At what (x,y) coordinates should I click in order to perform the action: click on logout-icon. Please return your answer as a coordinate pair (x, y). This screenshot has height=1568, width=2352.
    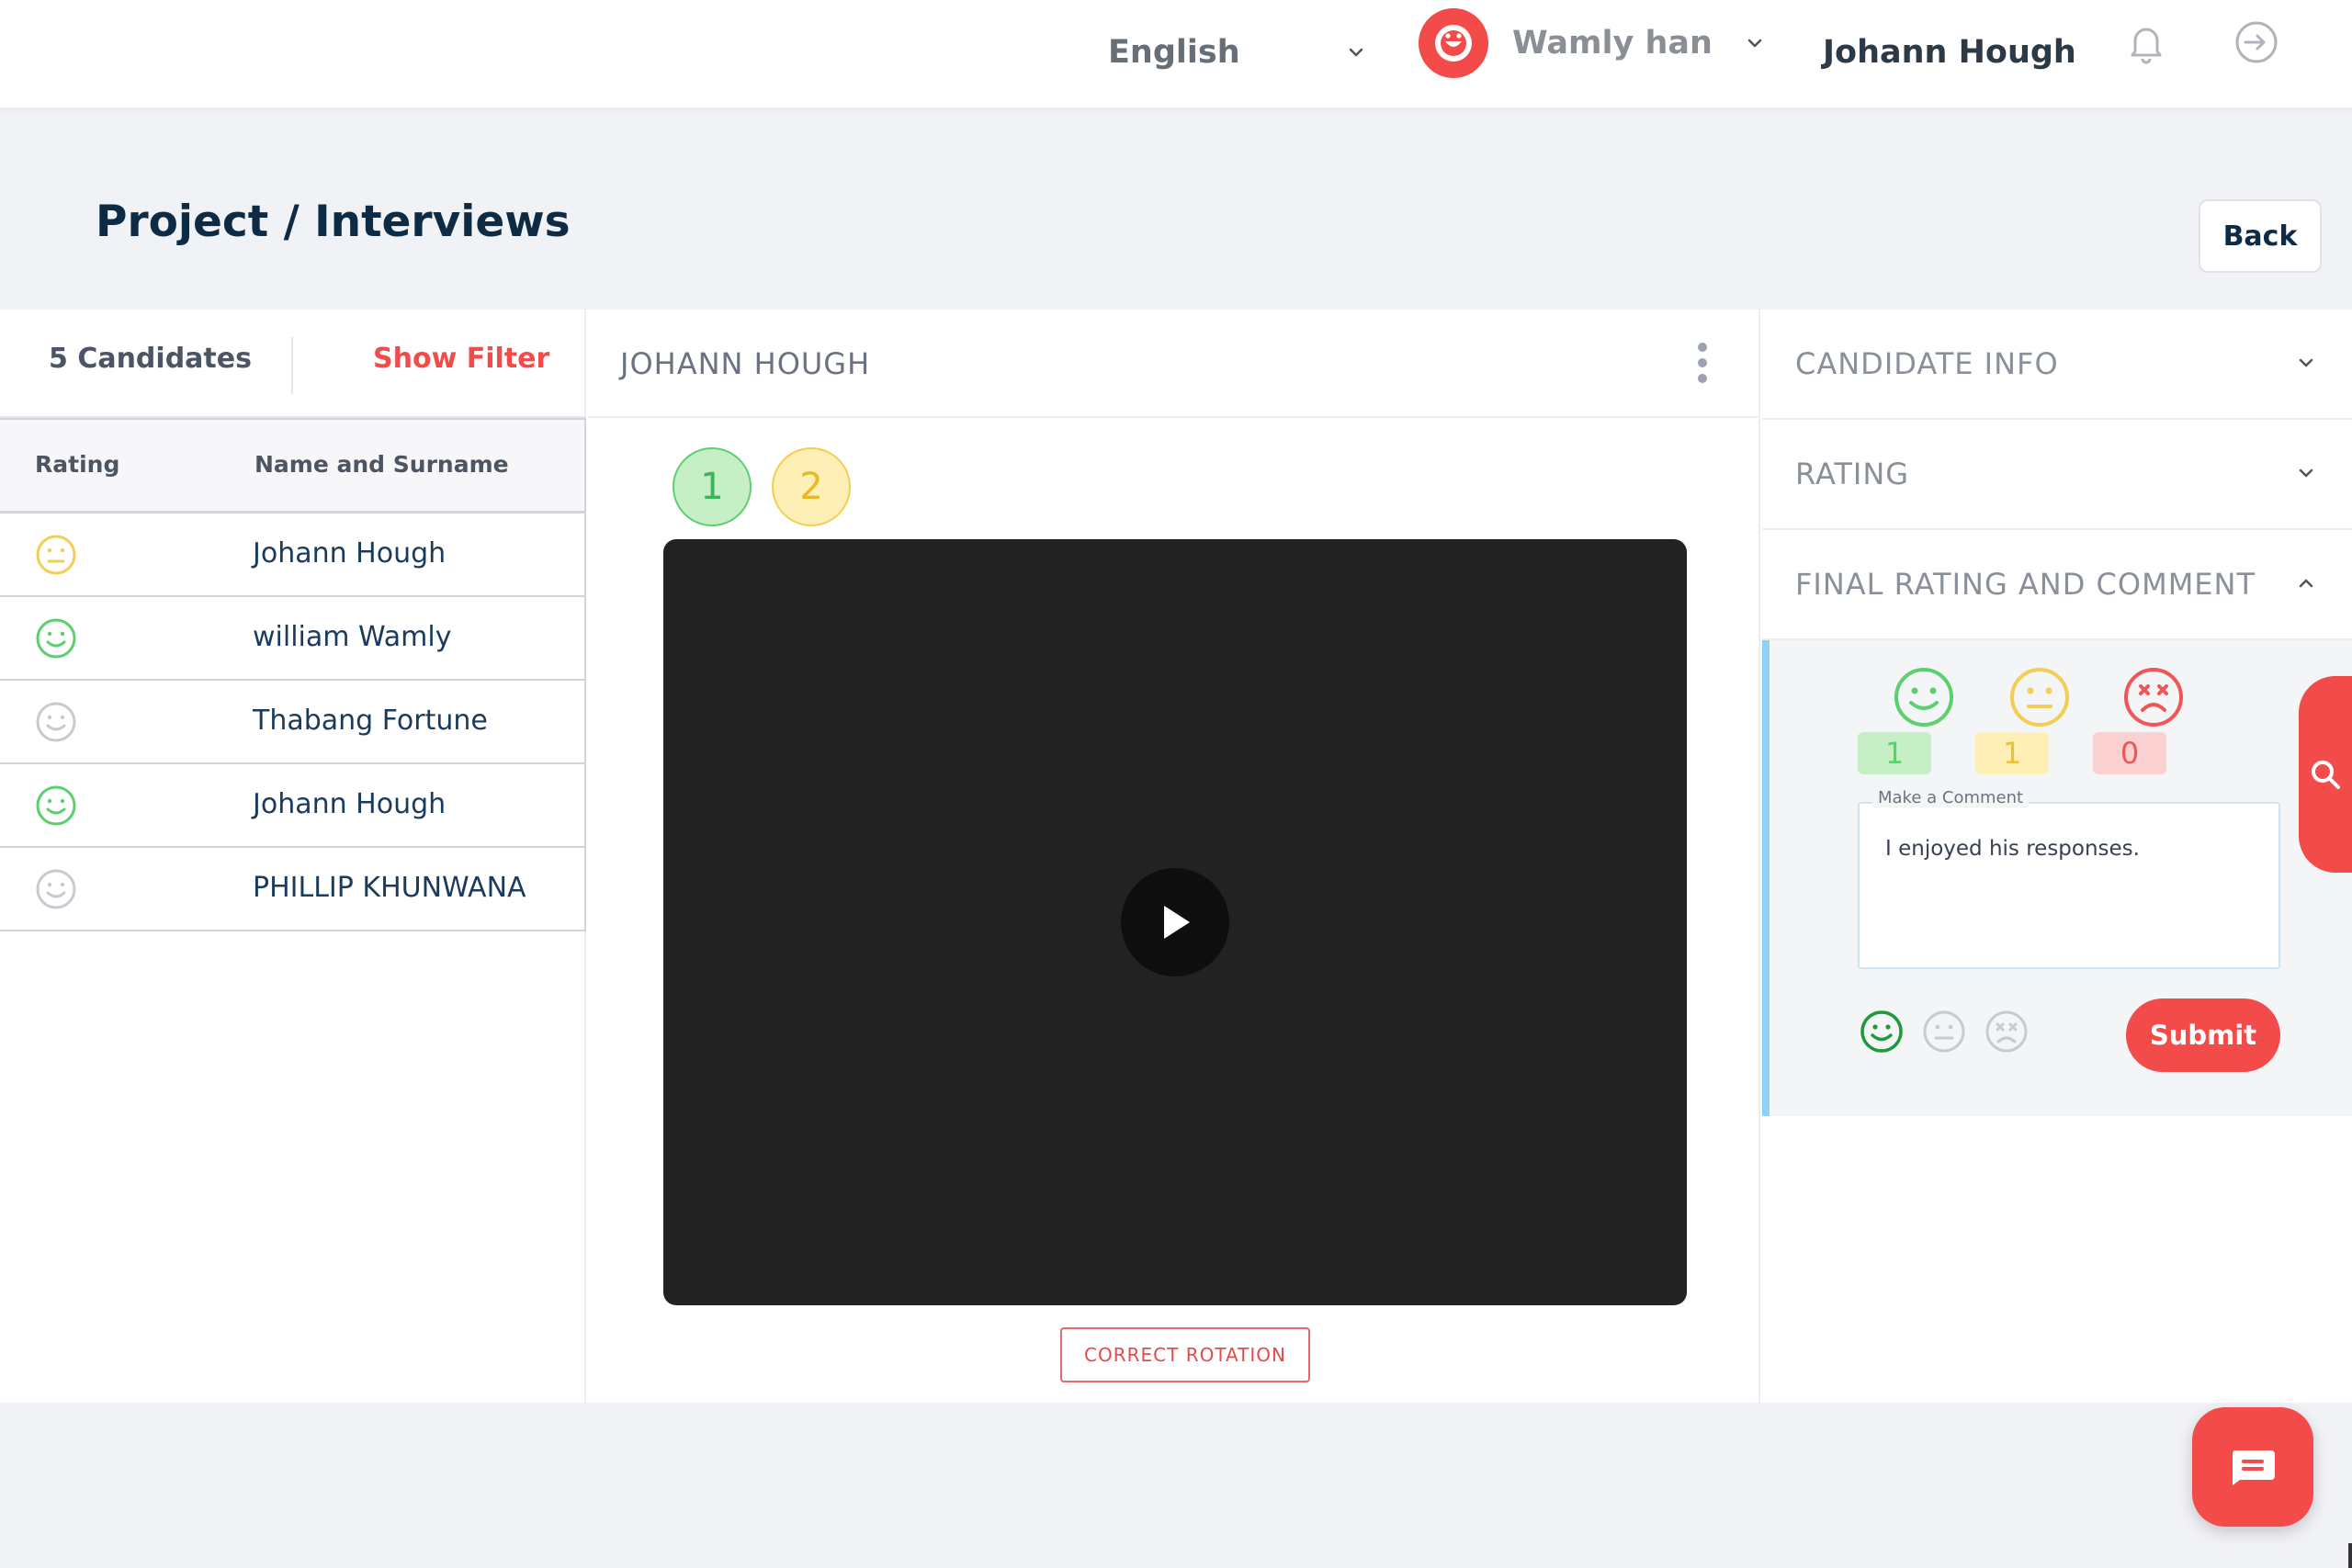
    Looking at the image, I should click on (2257, 42).